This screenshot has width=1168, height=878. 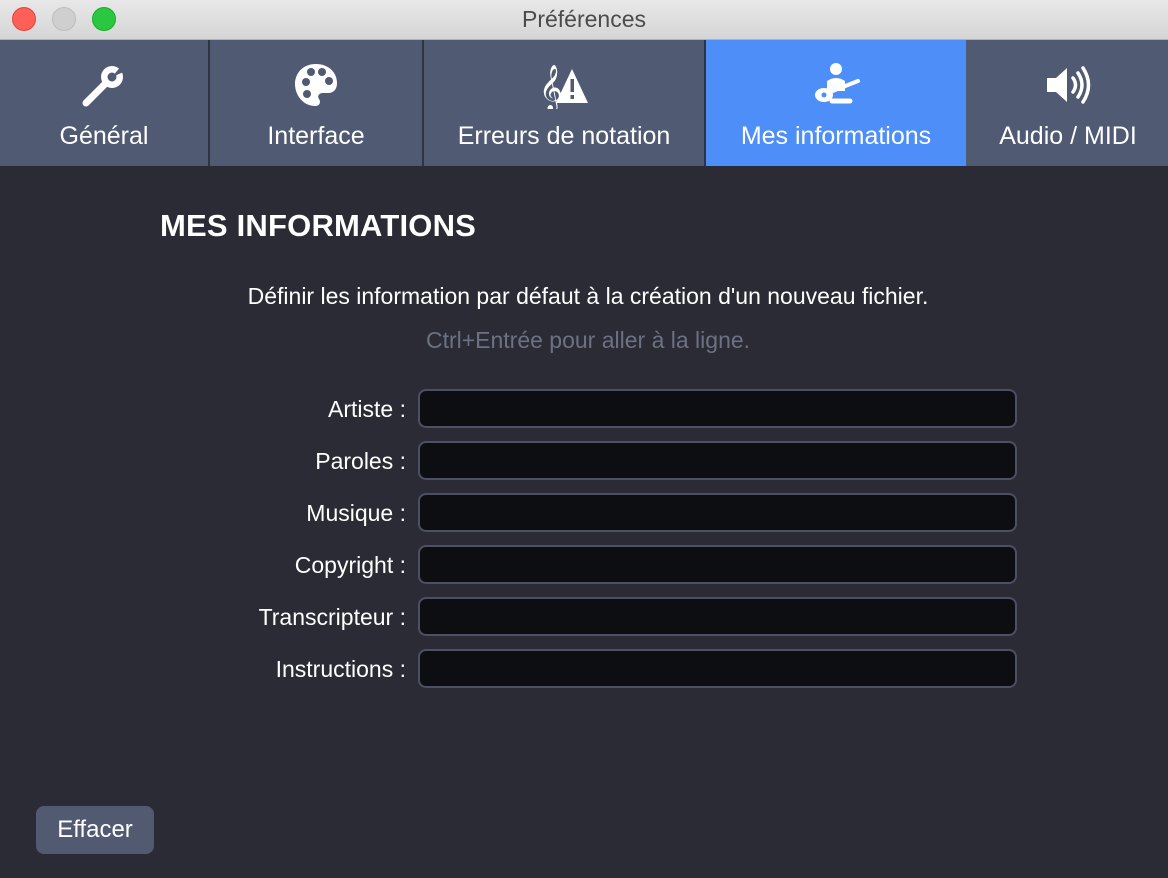 What do you see at coordinates (717, 460) in the screenshot?
I see `lyrics-field` at bounding box center [717, 460].